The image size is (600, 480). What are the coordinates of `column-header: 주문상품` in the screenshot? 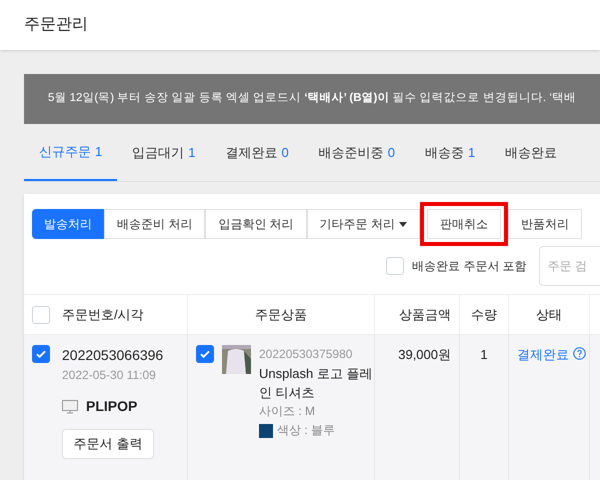 It's located at (281, 315).